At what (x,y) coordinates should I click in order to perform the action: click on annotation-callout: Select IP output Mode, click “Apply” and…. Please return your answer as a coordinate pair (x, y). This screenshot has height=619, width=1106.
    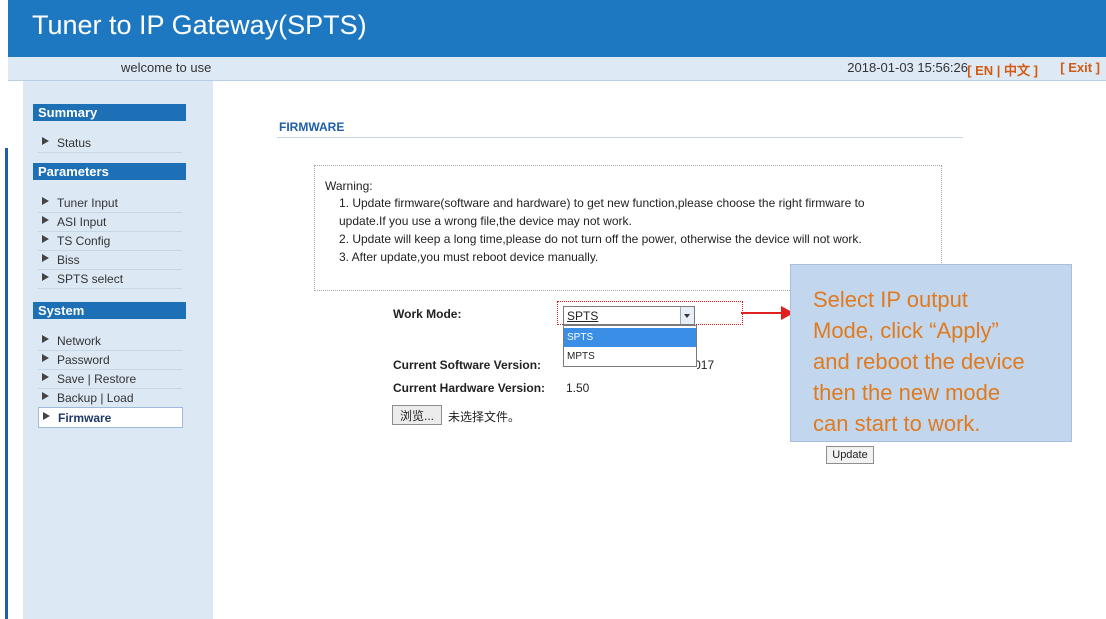
    Looking at the image, I should click on (931, 353).